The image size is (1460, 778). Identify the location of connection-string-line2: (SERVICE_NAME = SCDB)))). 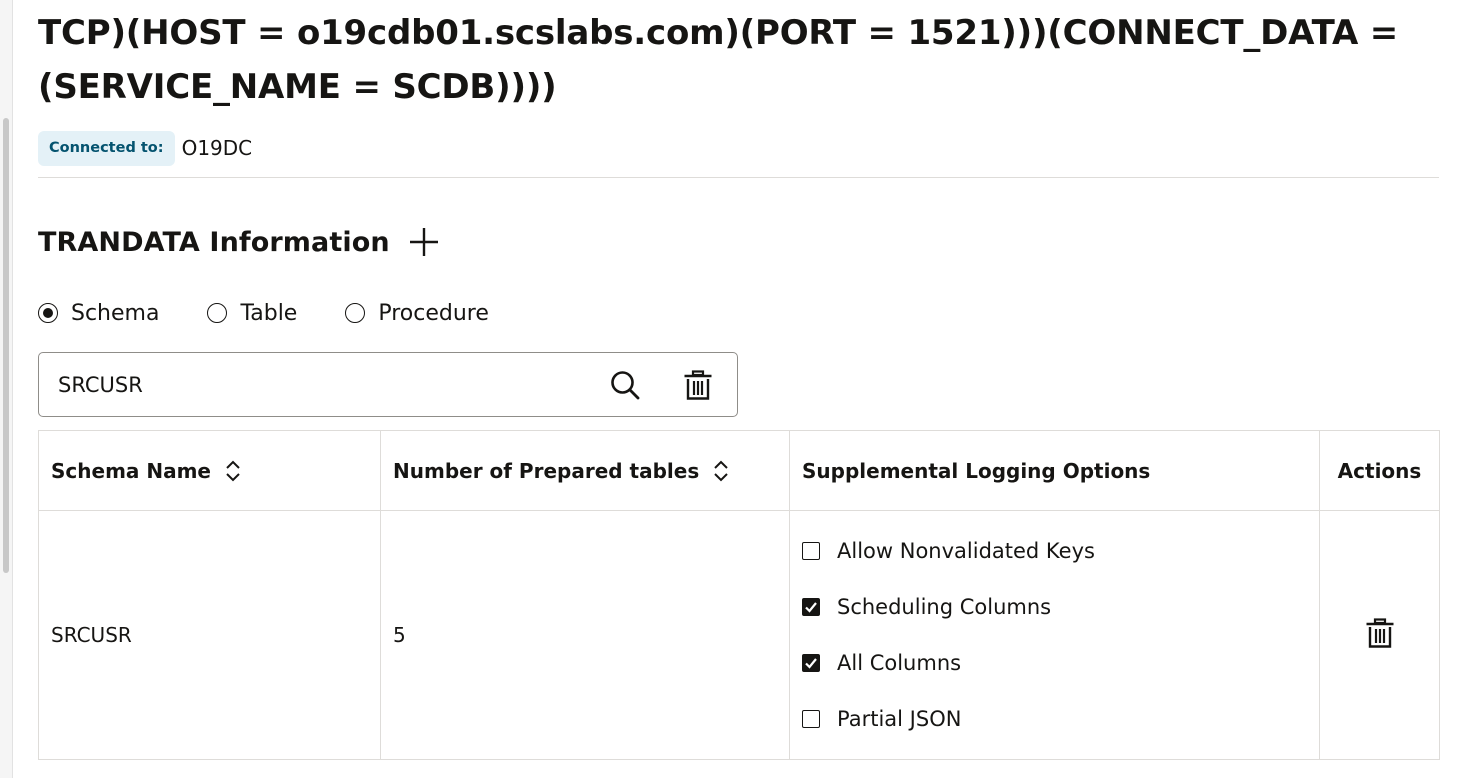
(297, 87).